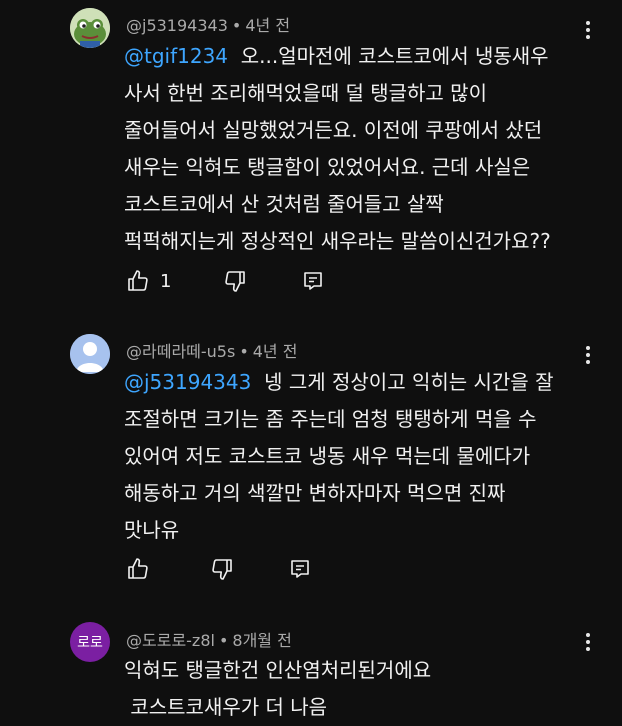 The width and height of the screenshot is (622, 726). What do you see at coordinates (588, 642) in the screenshot?
I see `more-options-button` at bounding box center [588, 642].